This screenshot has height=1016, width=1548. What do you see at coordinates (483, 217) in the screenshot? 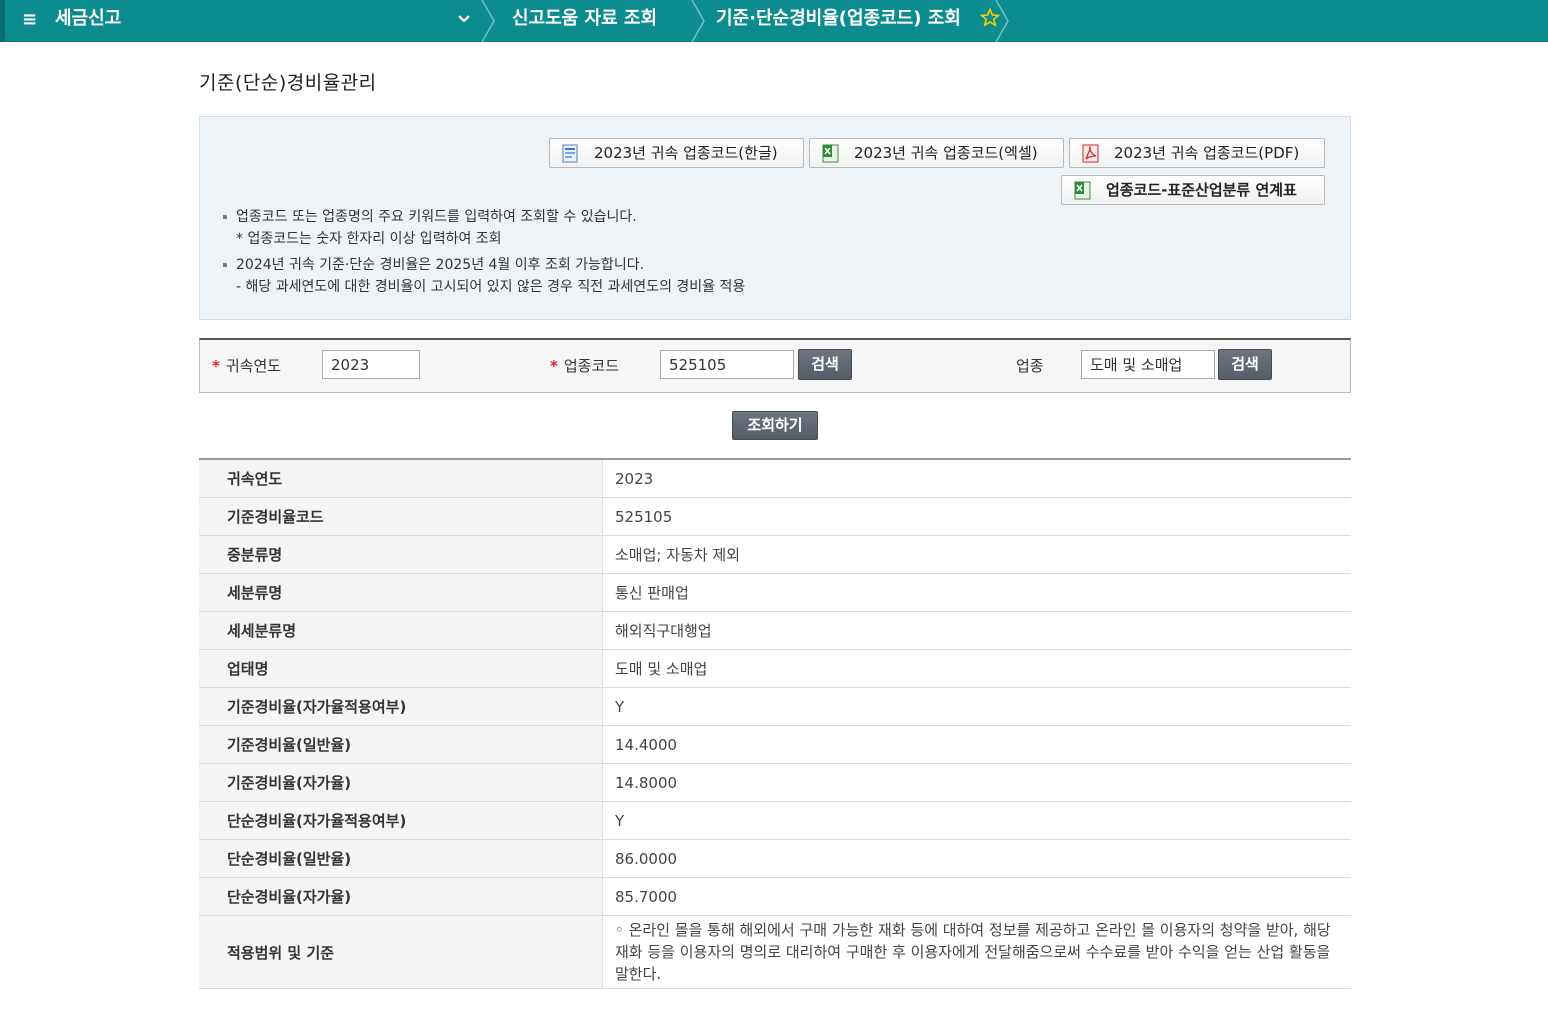
I see `notice-item: 업종코드 또는 업종명의 주요 키워드를 입력하여 조회할 수 있습니다.` at bounding box center [483, 217].